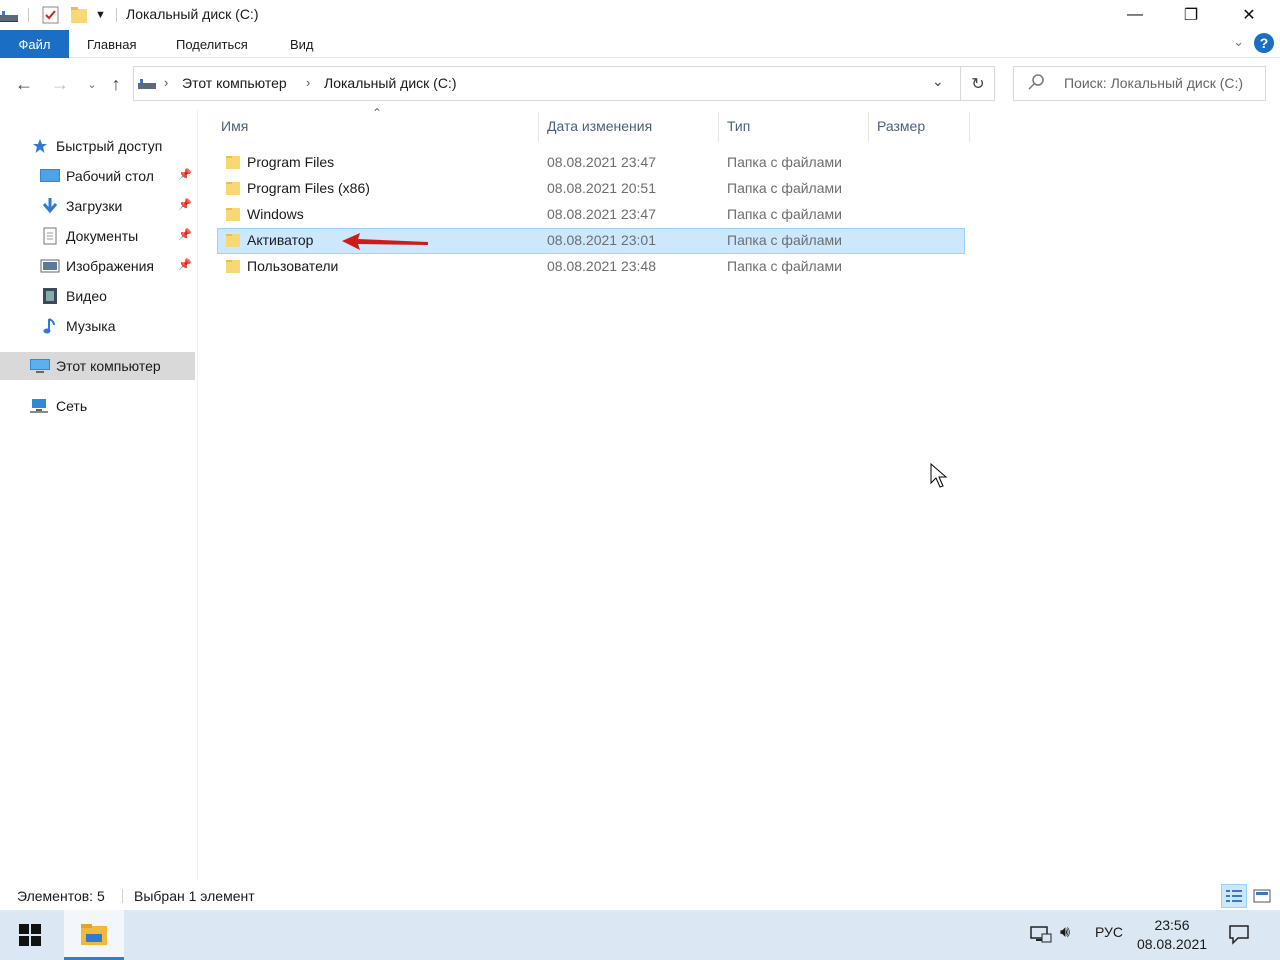 The image size is (1280, 960). I want to click on red-annotation-arrow-icon, so click(385, 241).